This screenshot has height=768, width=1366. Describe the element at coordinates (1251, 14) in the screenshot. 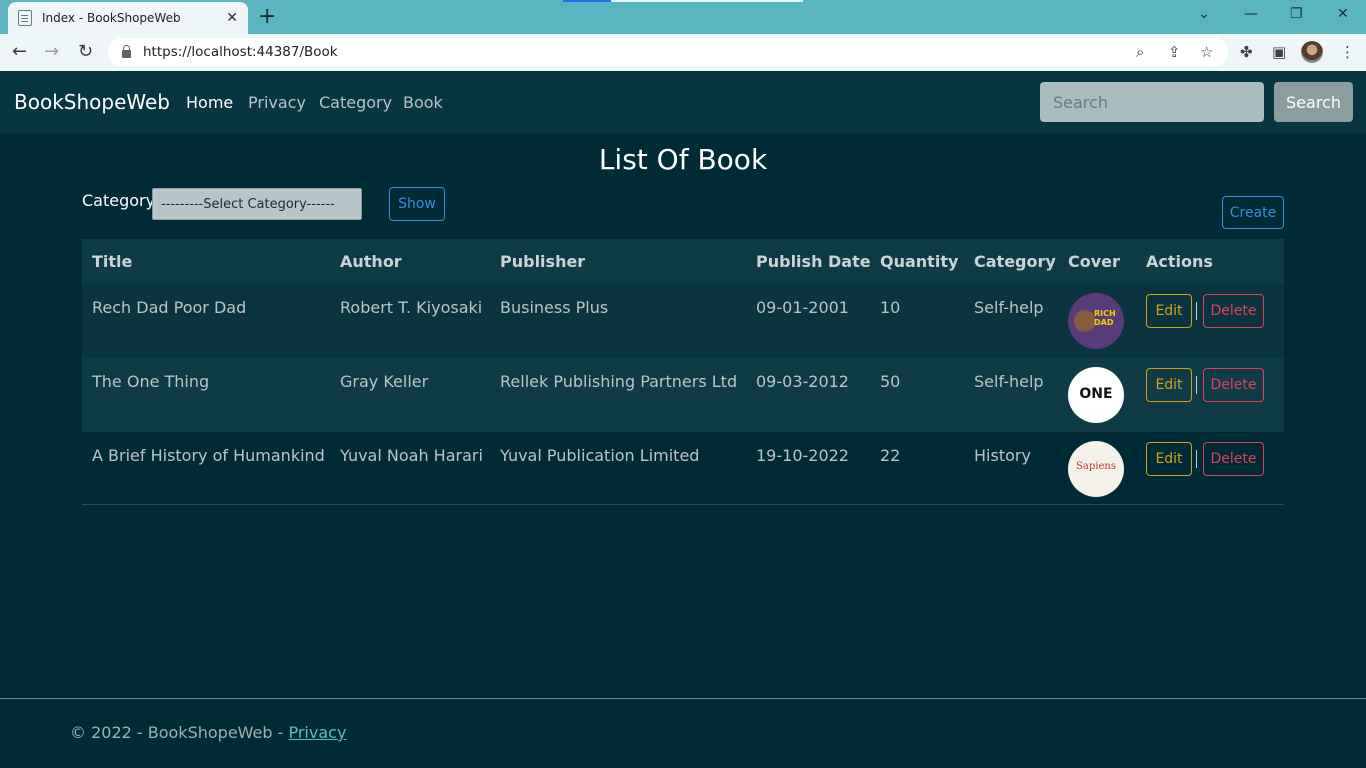

I see `minimize-icon: —` at that location.